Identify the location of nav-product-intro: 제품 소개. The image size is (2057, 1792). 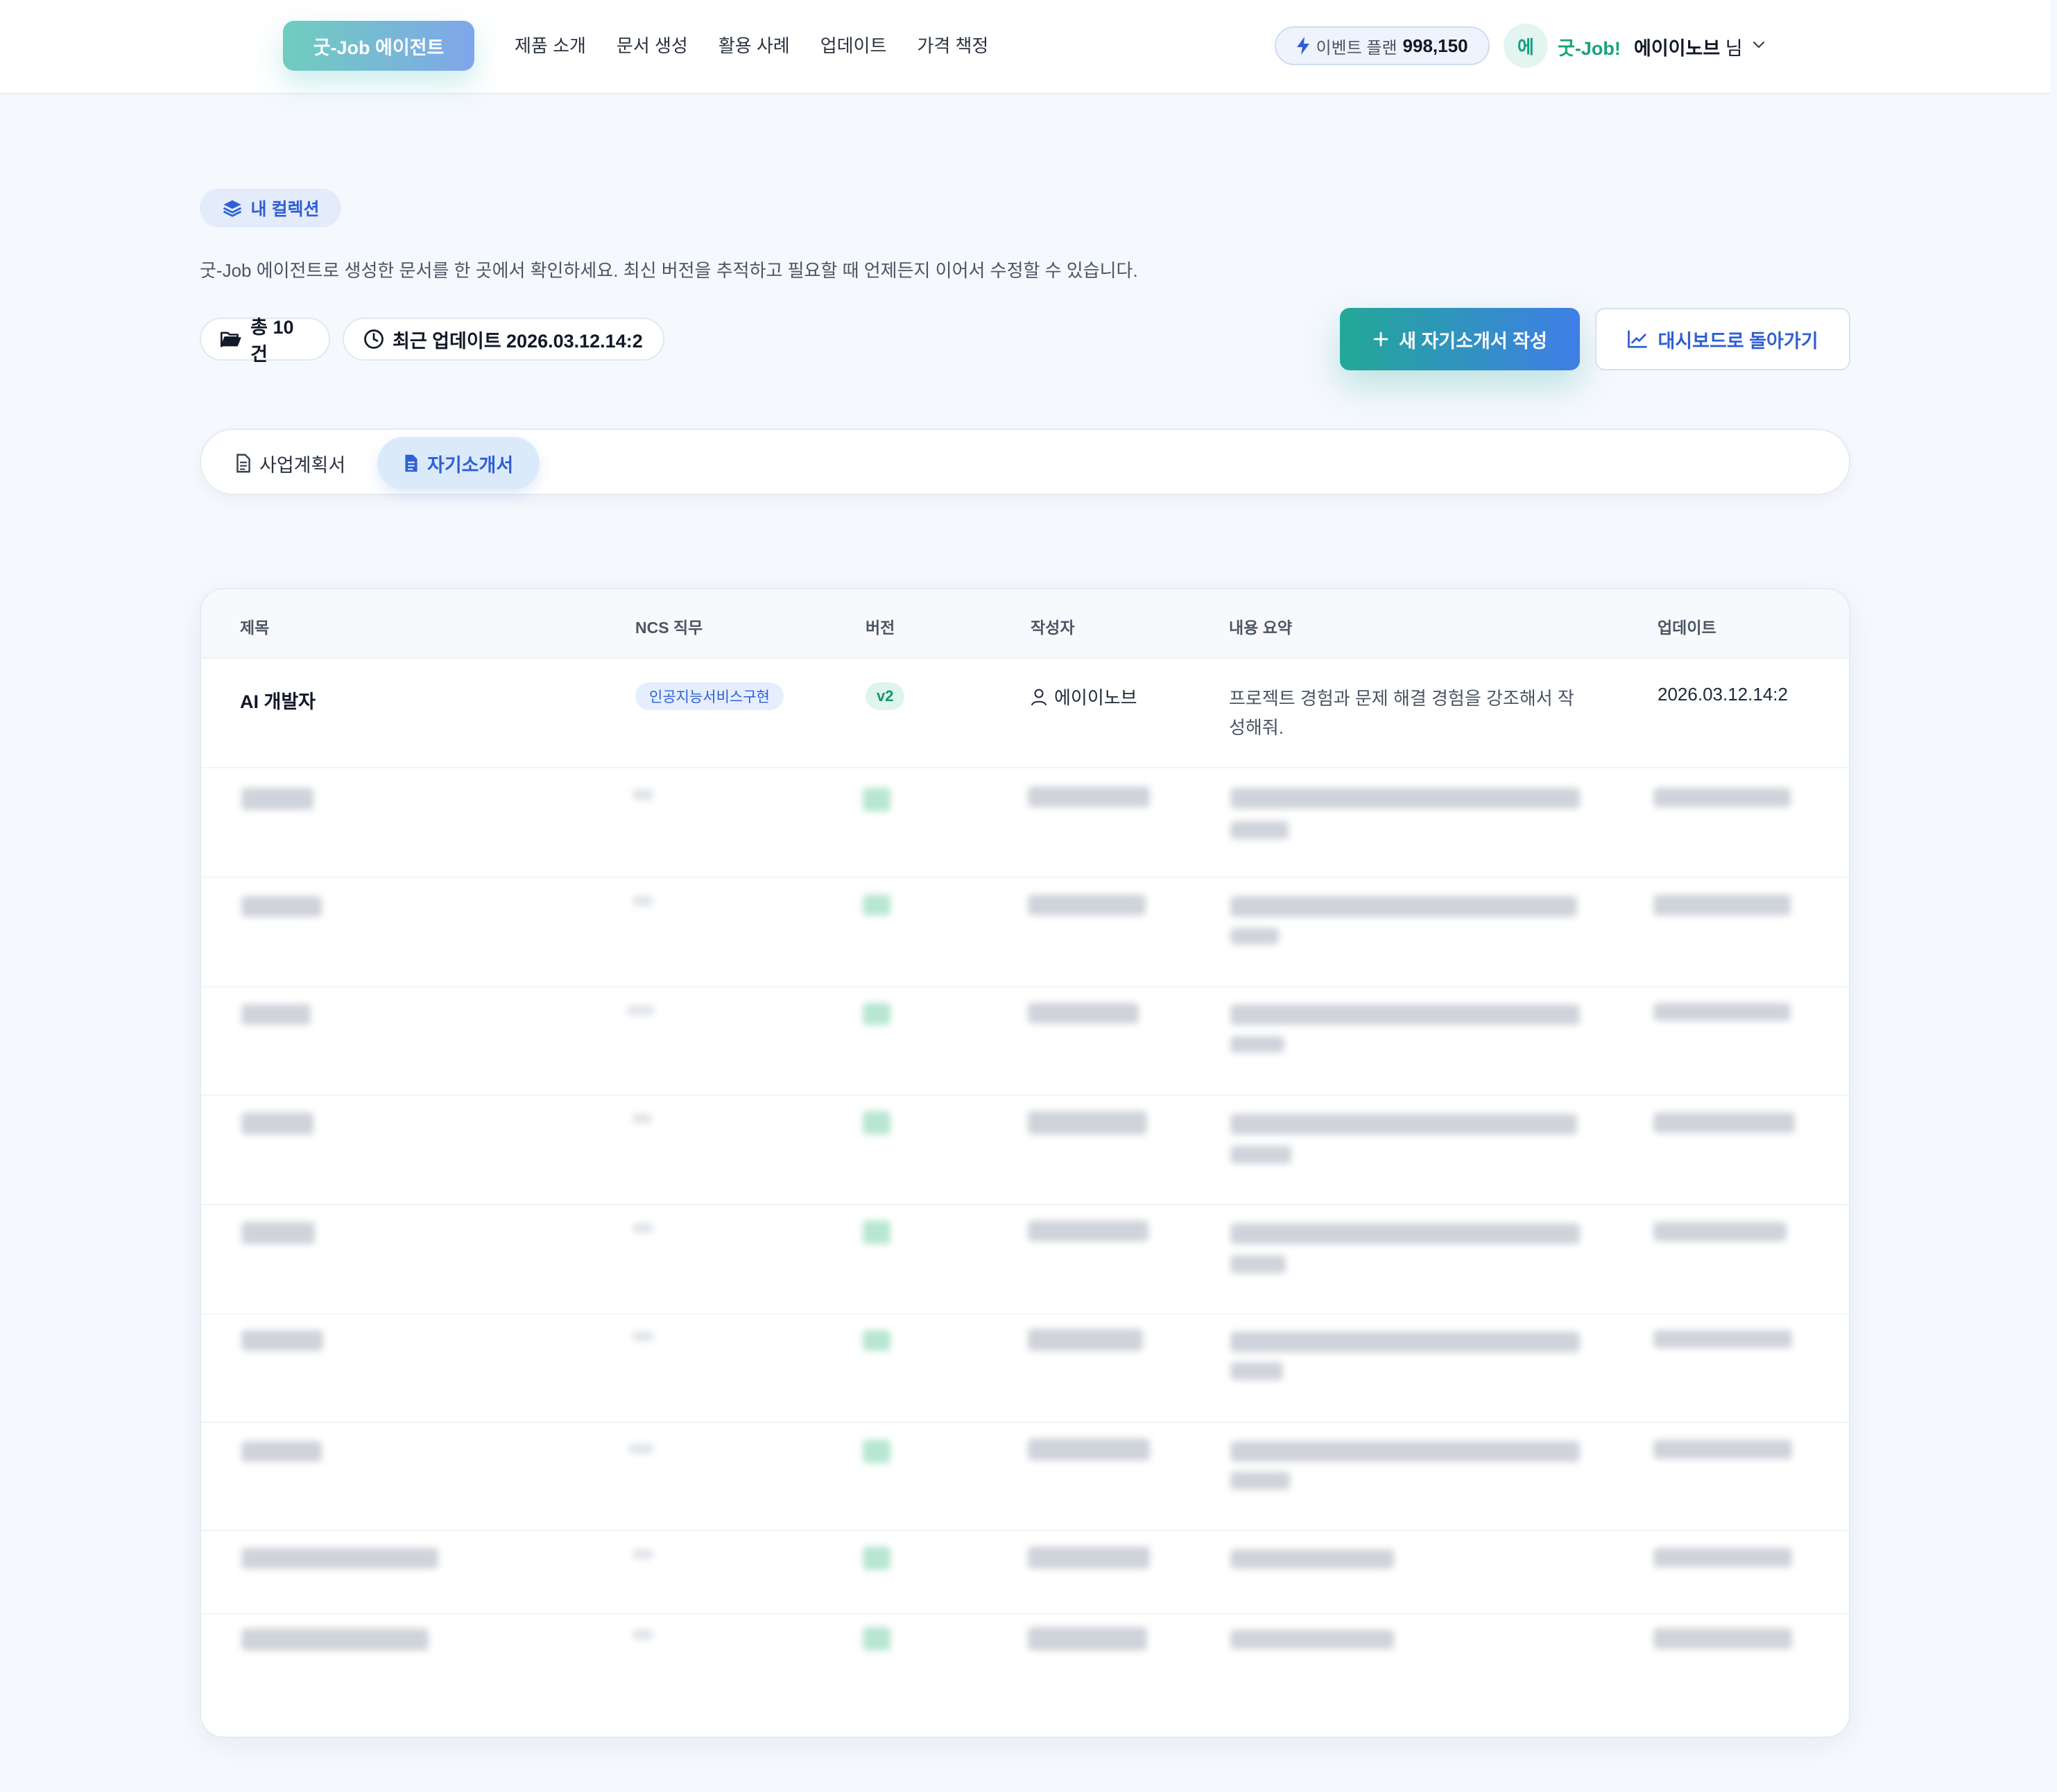
(550, 45).